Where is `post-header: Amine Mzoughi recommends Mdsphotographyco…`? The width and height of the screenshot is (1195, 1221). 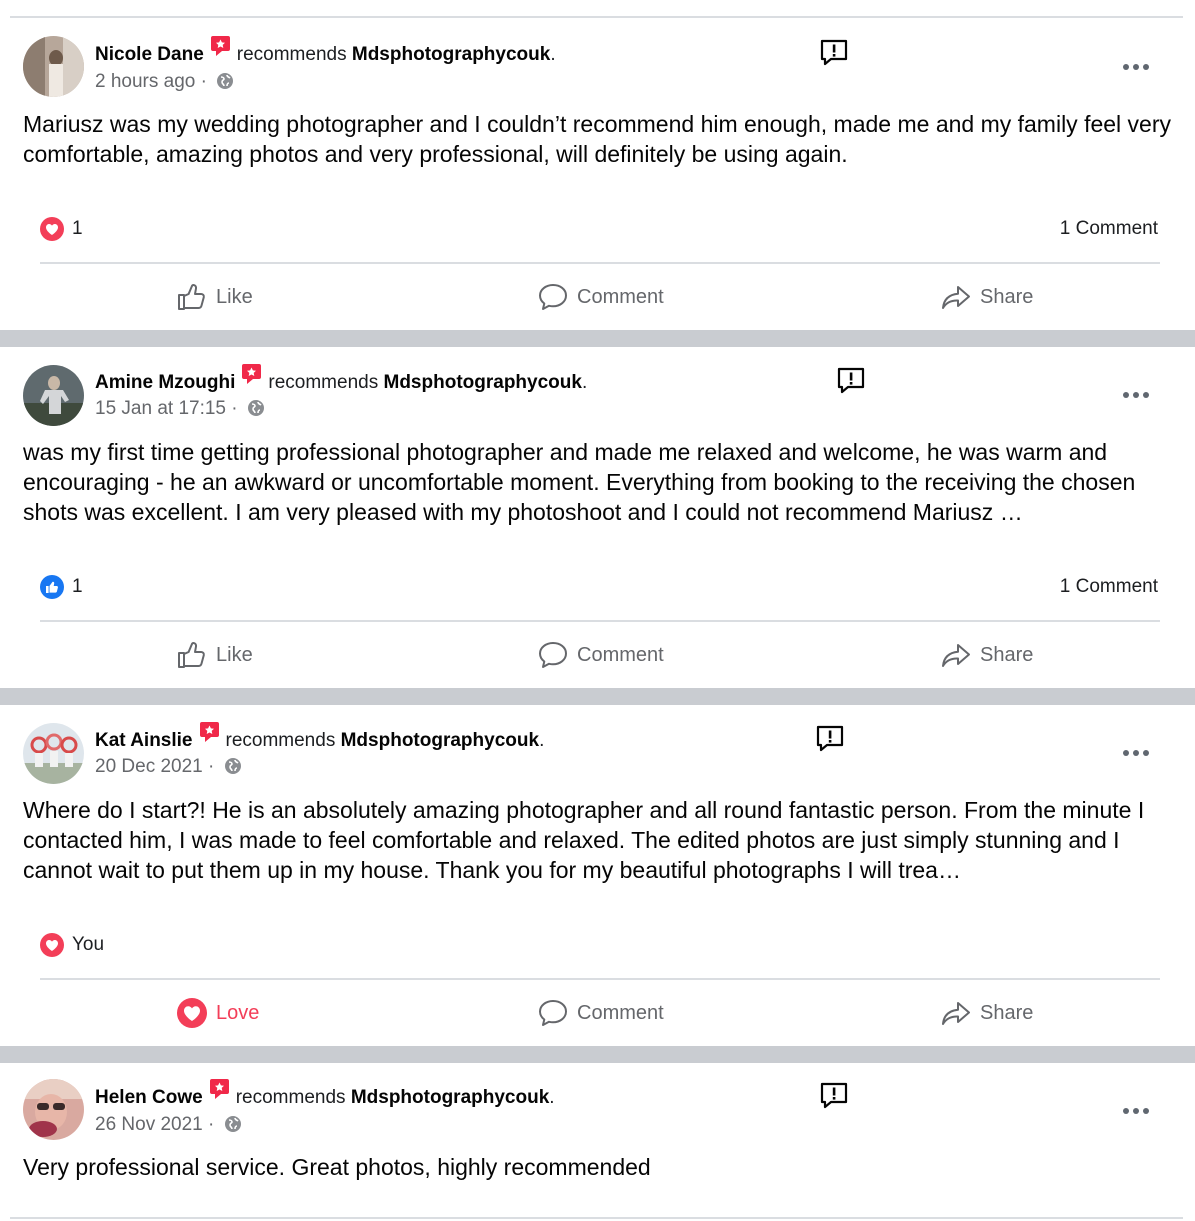
post-header: Amine Mzoughi recommends Mdsphotographyco… is located at coordinates (341, 379).